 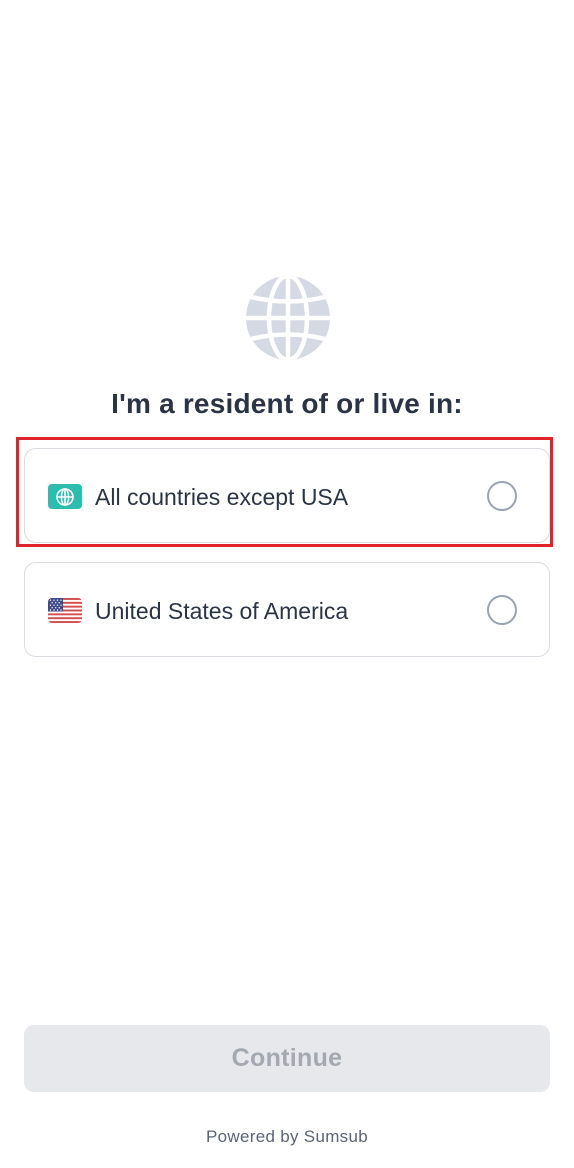 What do you see at coordinates (65, 610) in the screenshot?
I see `us-flag-icon` at bounding box center [65, 610].